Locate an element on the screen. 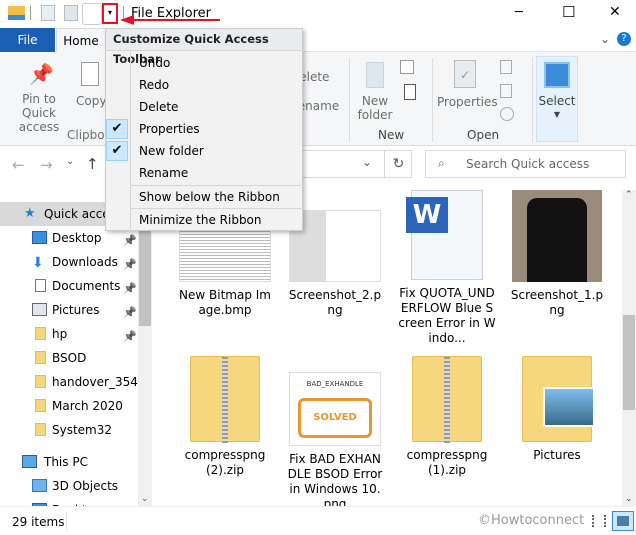 This screenshot has height=535, width=636. sidebar-item-label: BSOD is located at coordinates (69, 358).